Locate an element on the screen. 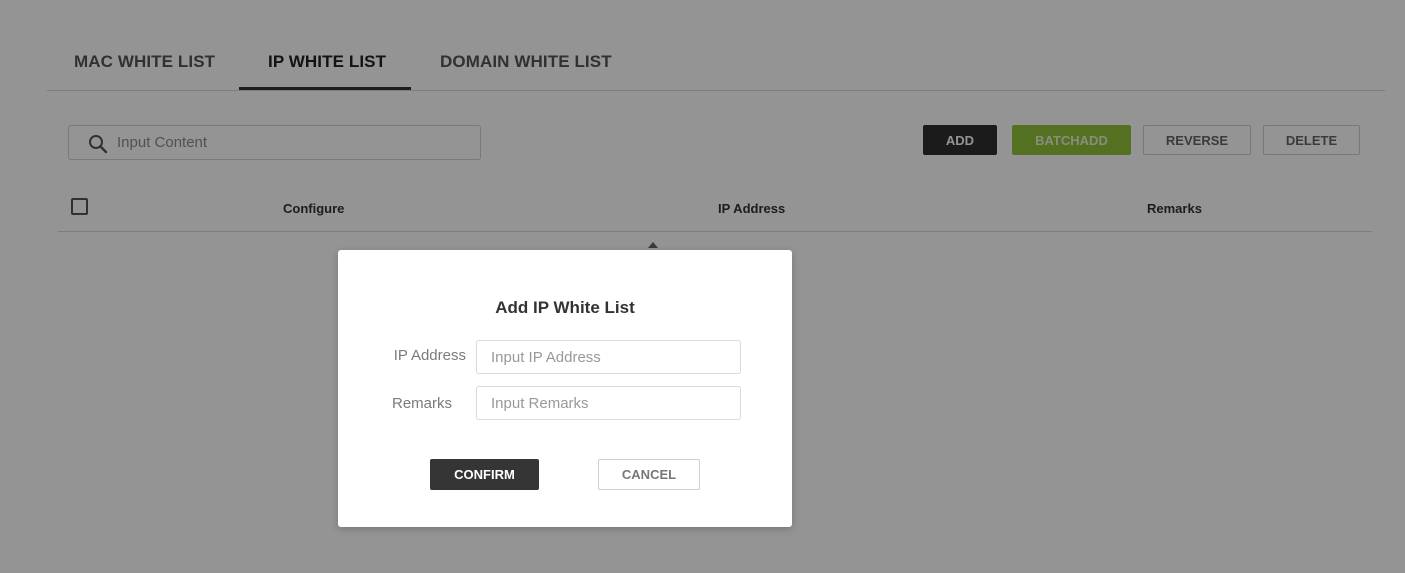 The image size is (1405, 573). remarks-label: Remarks is located at coordinates (421, 403).